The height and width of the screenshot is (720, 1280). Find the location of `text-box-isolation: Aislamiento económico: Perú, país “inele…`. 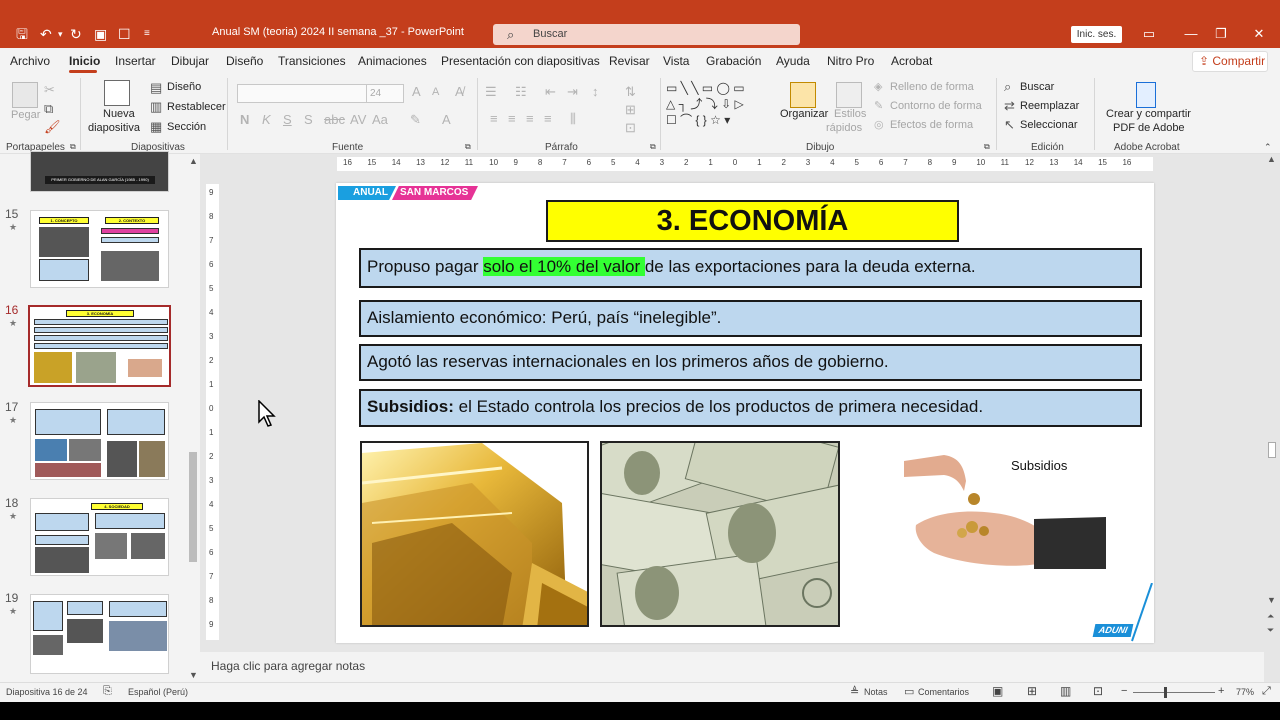

text-box-isolation: Aislamiento económico: Perú, país “inele… is located at coordinates (750, 318).